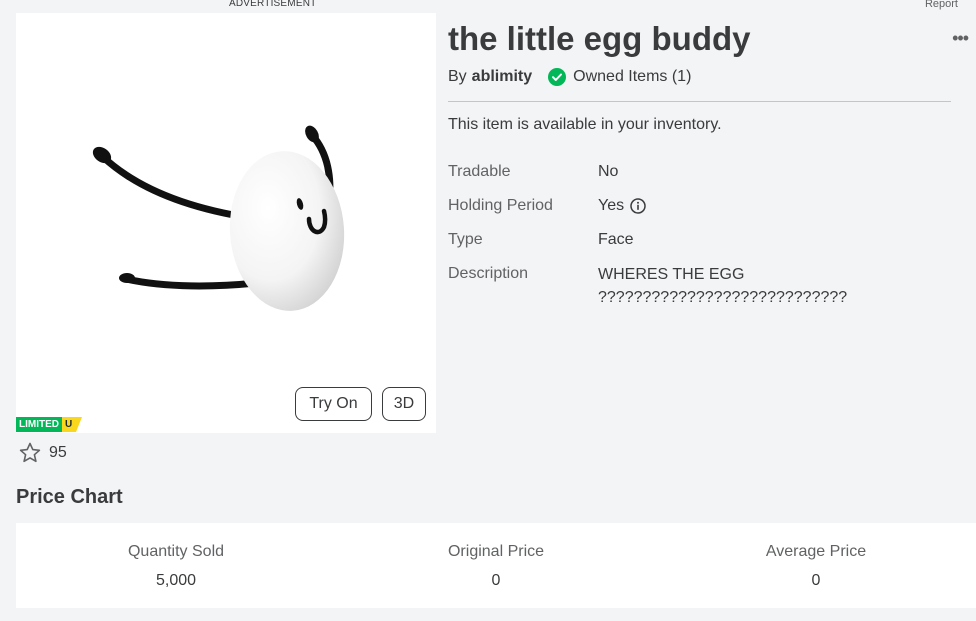 Image resolution: width=976 pixels, height=621 pixels. What do you see at coordinates (569, 77) in the screenshot?
I see `item-byline: By ablimity Owned Items (1)` at bounding box center [569, 77].